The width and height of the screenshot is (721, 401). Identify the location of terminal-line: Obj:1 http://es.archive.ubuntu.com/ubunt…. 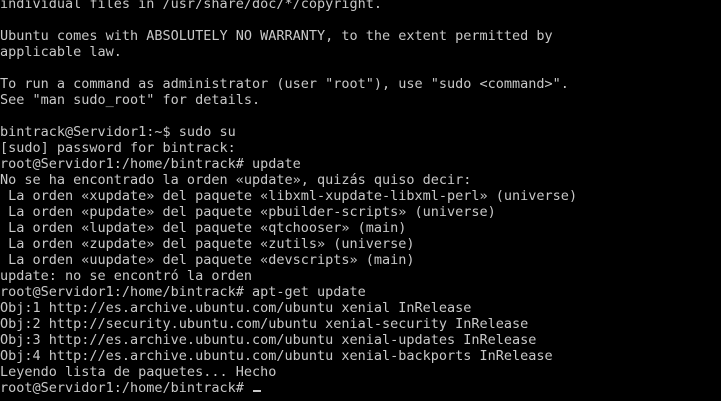
(236, 308).